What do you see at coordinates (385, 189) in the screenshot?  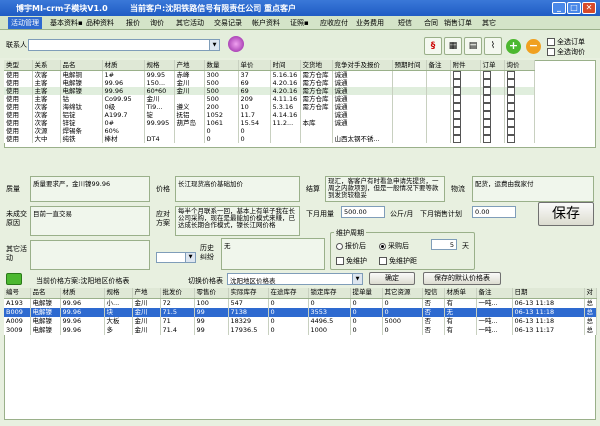 I see `settle-field: 现汇，客客户有时看急申请先提货，一周之内款项到，但是一般情况下要等款到发货较稳妥` at bounding box center [385, 189].